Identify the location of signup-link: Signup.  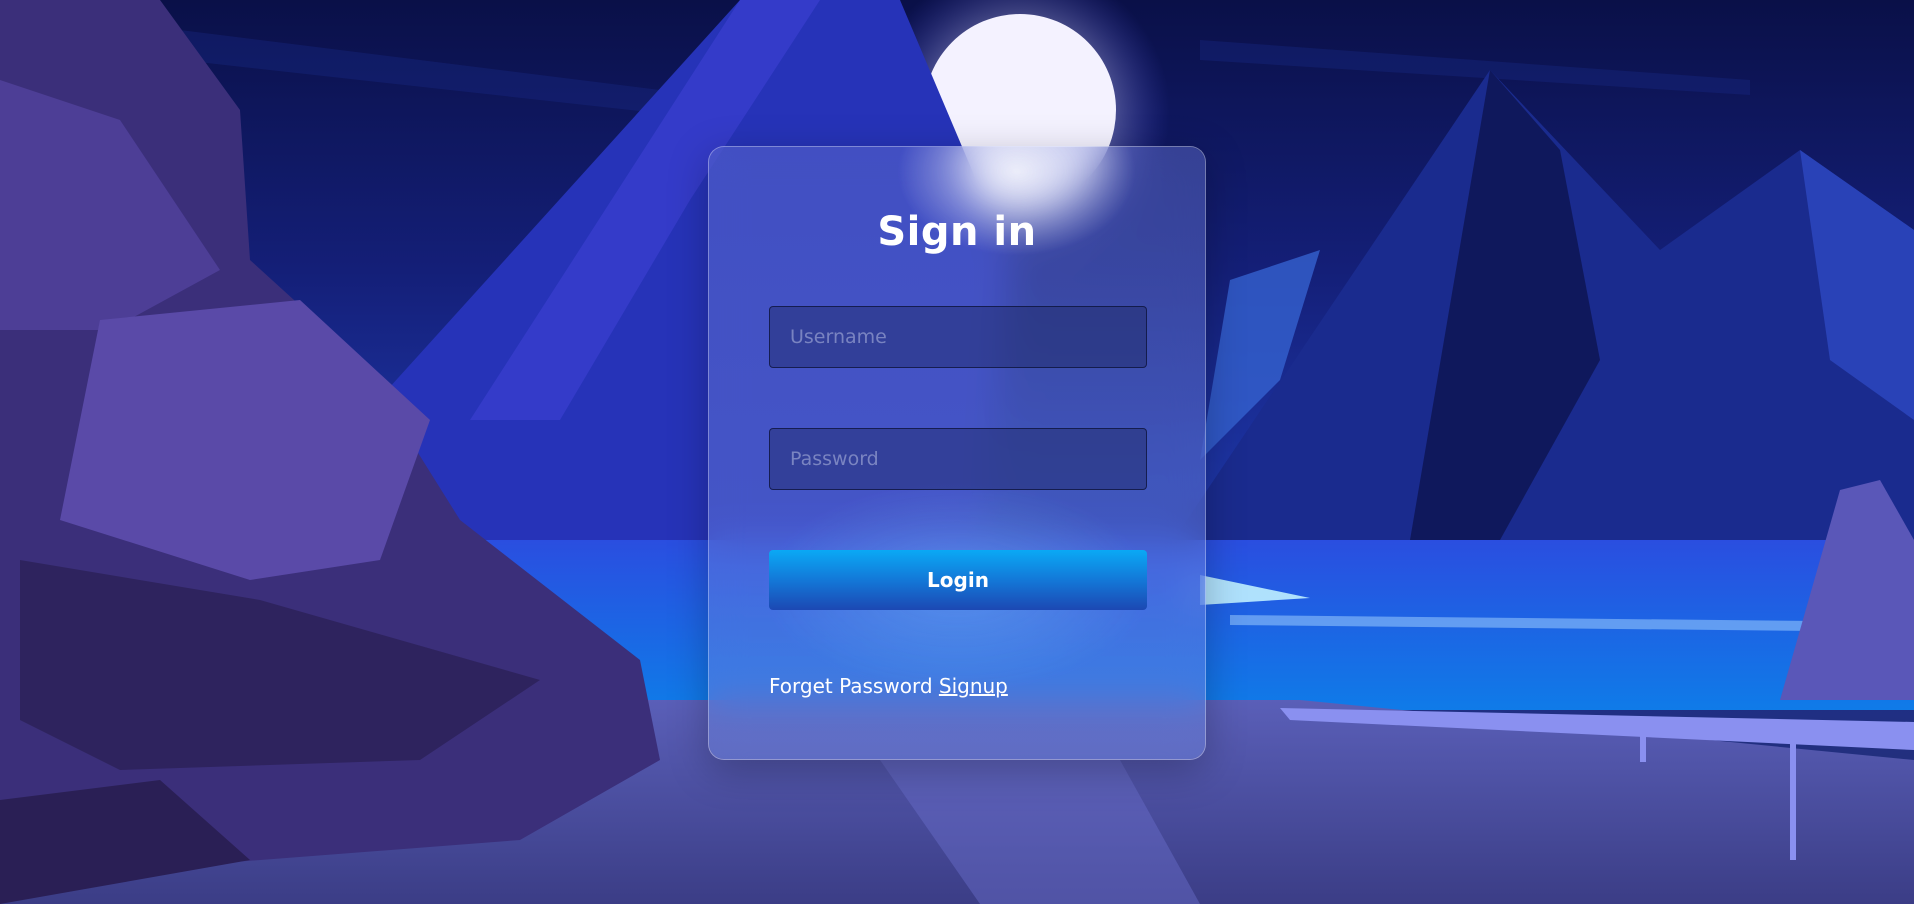
(973, 686).